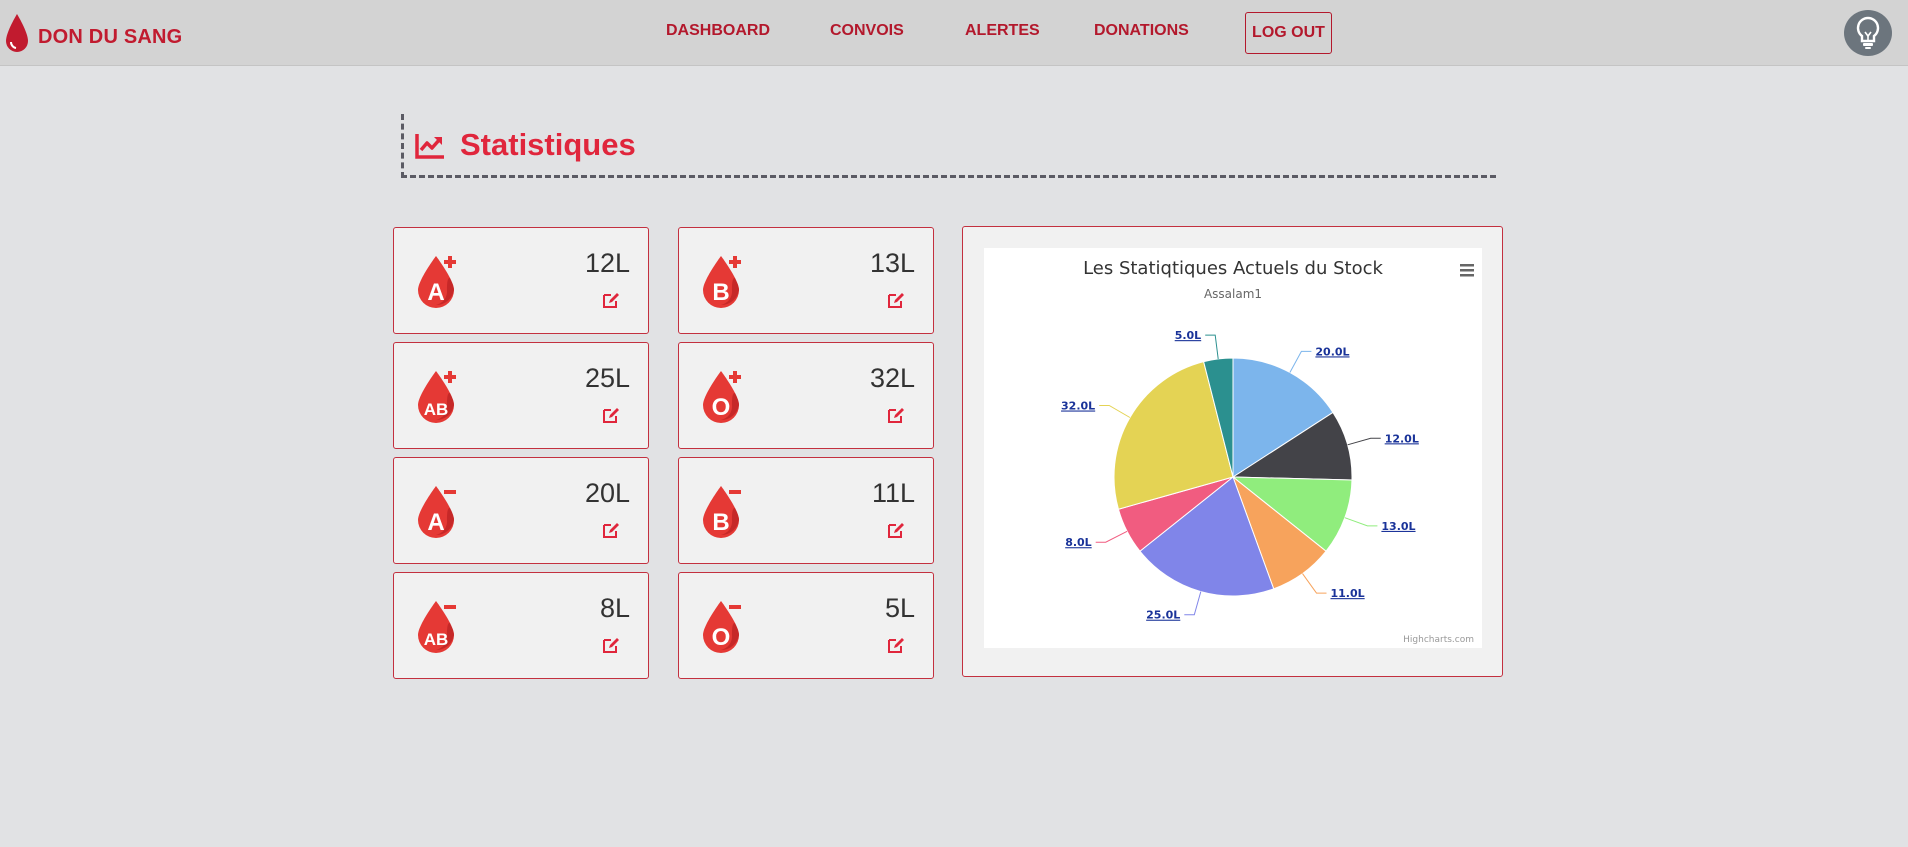 Image resolution: width=1908 pixels, height=847 pixels. Describe the element at coordinates (607, 493) in the screenshot. I see `stock-amount: 20L` at that location.